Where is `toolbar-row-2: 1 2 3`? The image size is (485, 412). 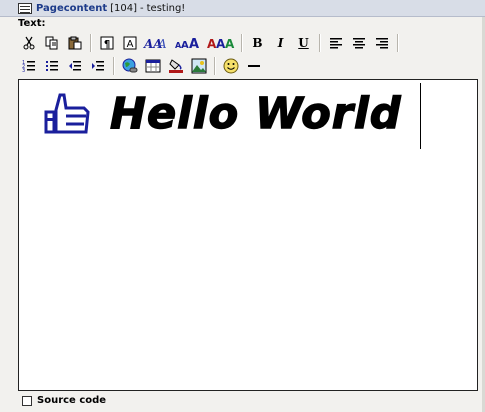
toolbar-row-2: 1 2 3 is located at coordinates (142, 66).